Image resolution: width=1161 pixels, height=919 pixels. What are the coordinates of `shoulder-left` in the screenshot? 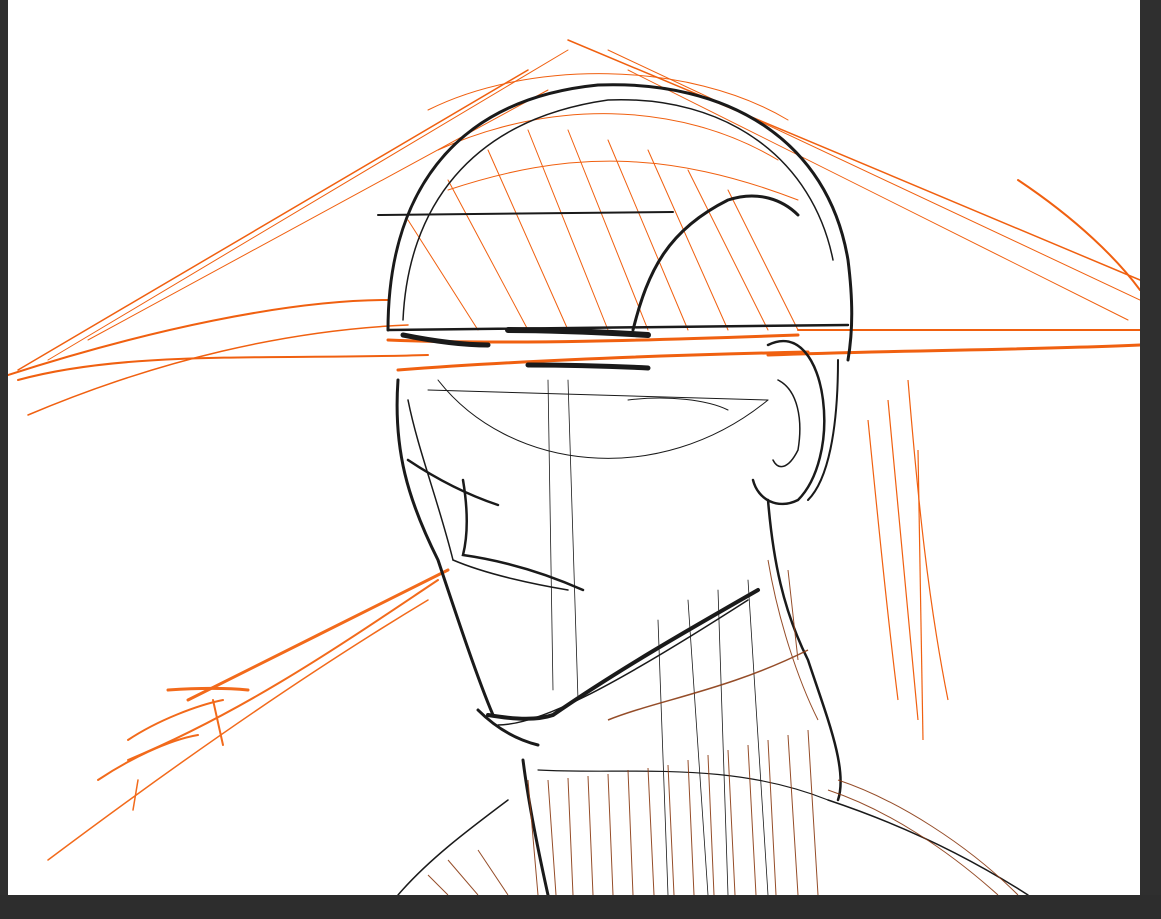 It's located at (453, 847).